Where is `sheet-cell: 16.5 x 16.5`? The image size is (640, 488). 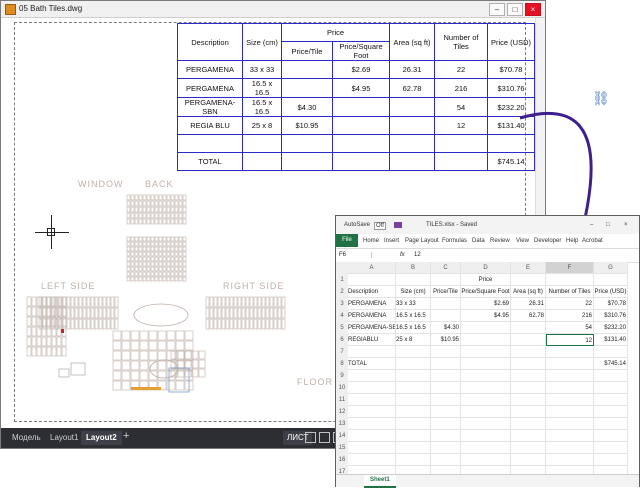
sheet-cell: 16.5 x 16.5 is located at coordinates (413, 316).